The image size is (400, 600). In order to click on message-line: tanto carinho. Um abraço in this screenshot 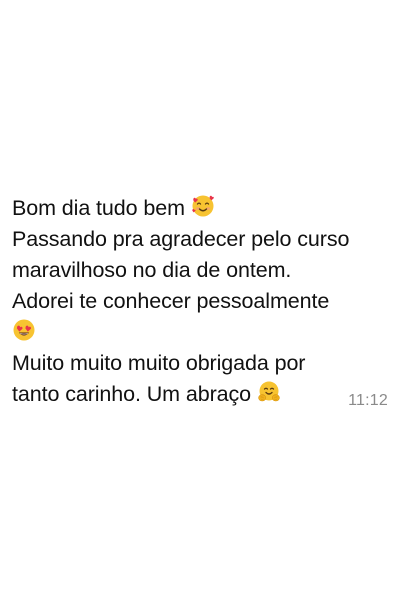, I will do `click(202, 394)`.